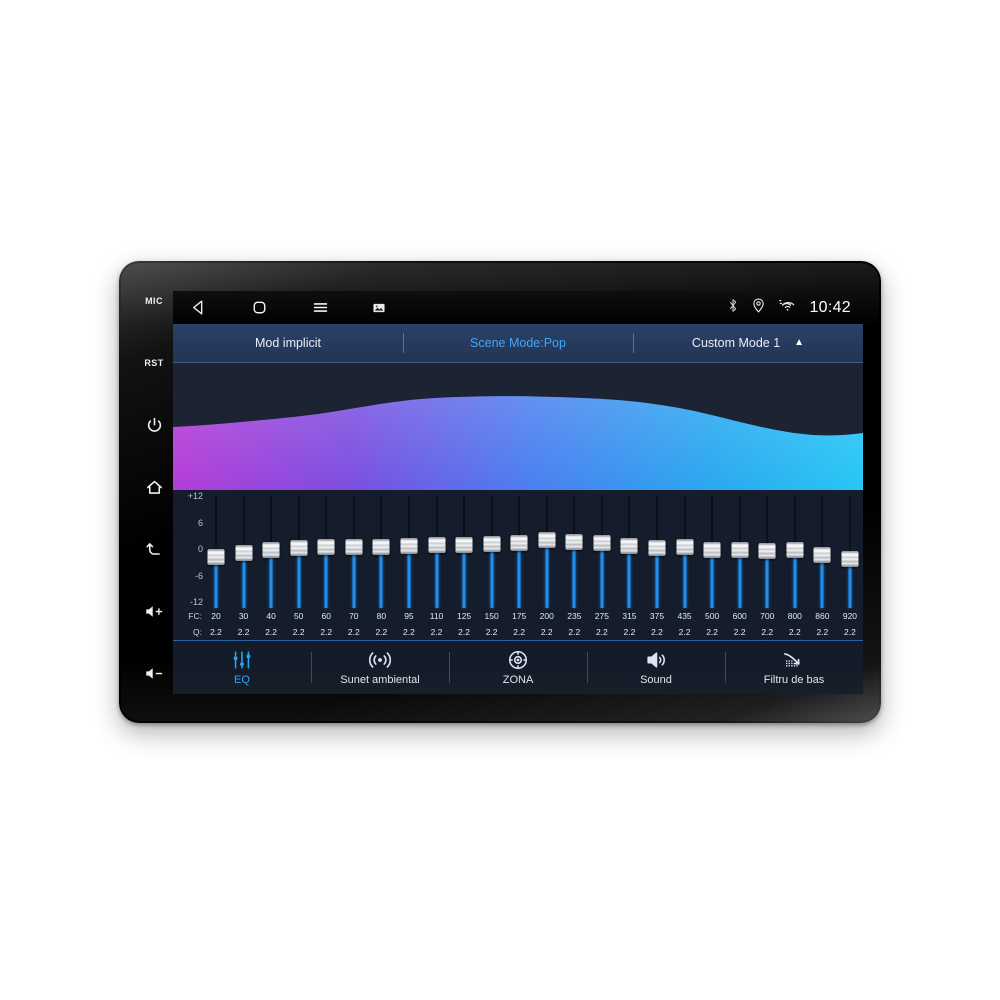 The height and width of the screenshot is (1000, 1000). Describe the element at coordinates (656, 667) in the screenshot. I see `tab-sound: Sound` at that location.